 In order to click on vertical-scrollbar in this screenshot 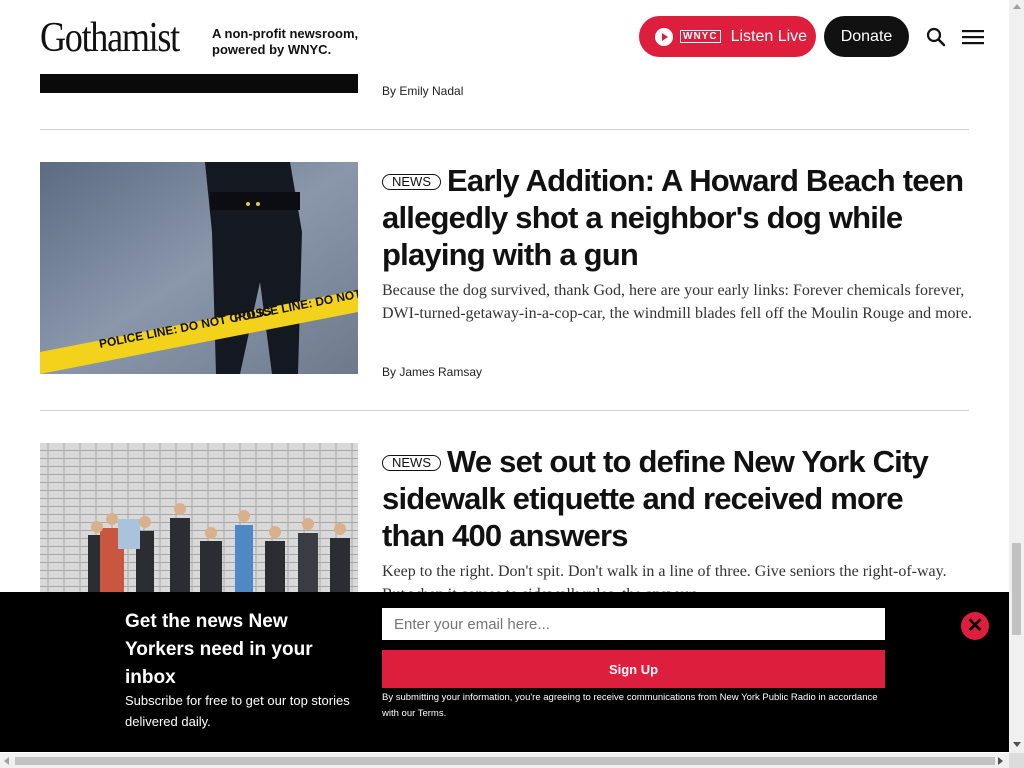, I will do `click(1016, 376)`.